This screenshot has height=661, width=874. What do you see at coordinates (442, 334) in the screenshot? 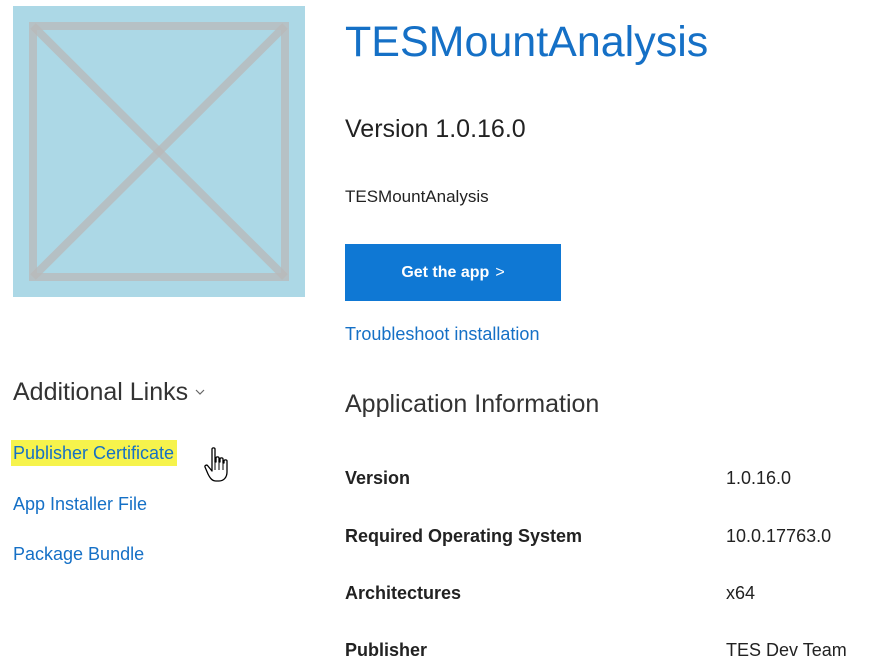
I see `troubleshoot-installation-link: Troubleshoot installation` at bounding box center [442, 334].